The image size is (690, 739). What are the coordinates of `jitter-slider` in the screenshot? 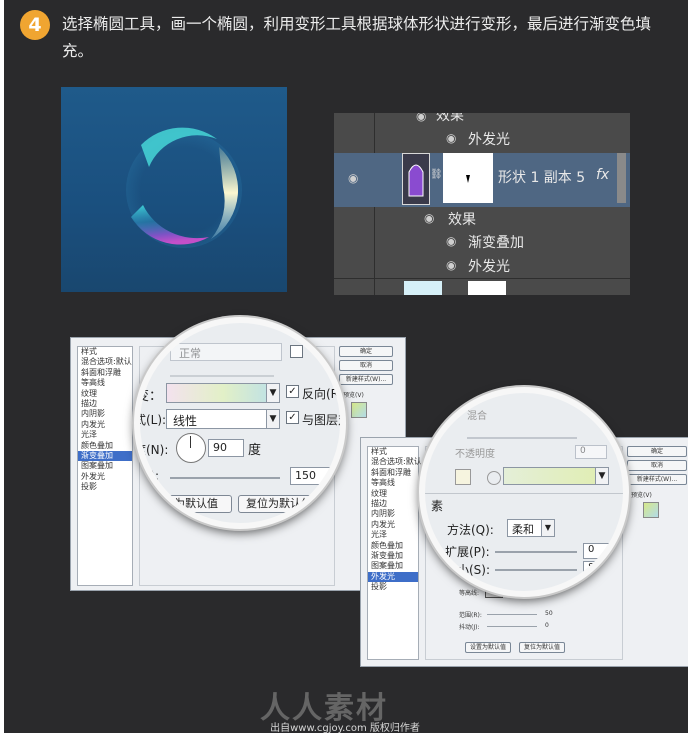 It's located at (512, 626).